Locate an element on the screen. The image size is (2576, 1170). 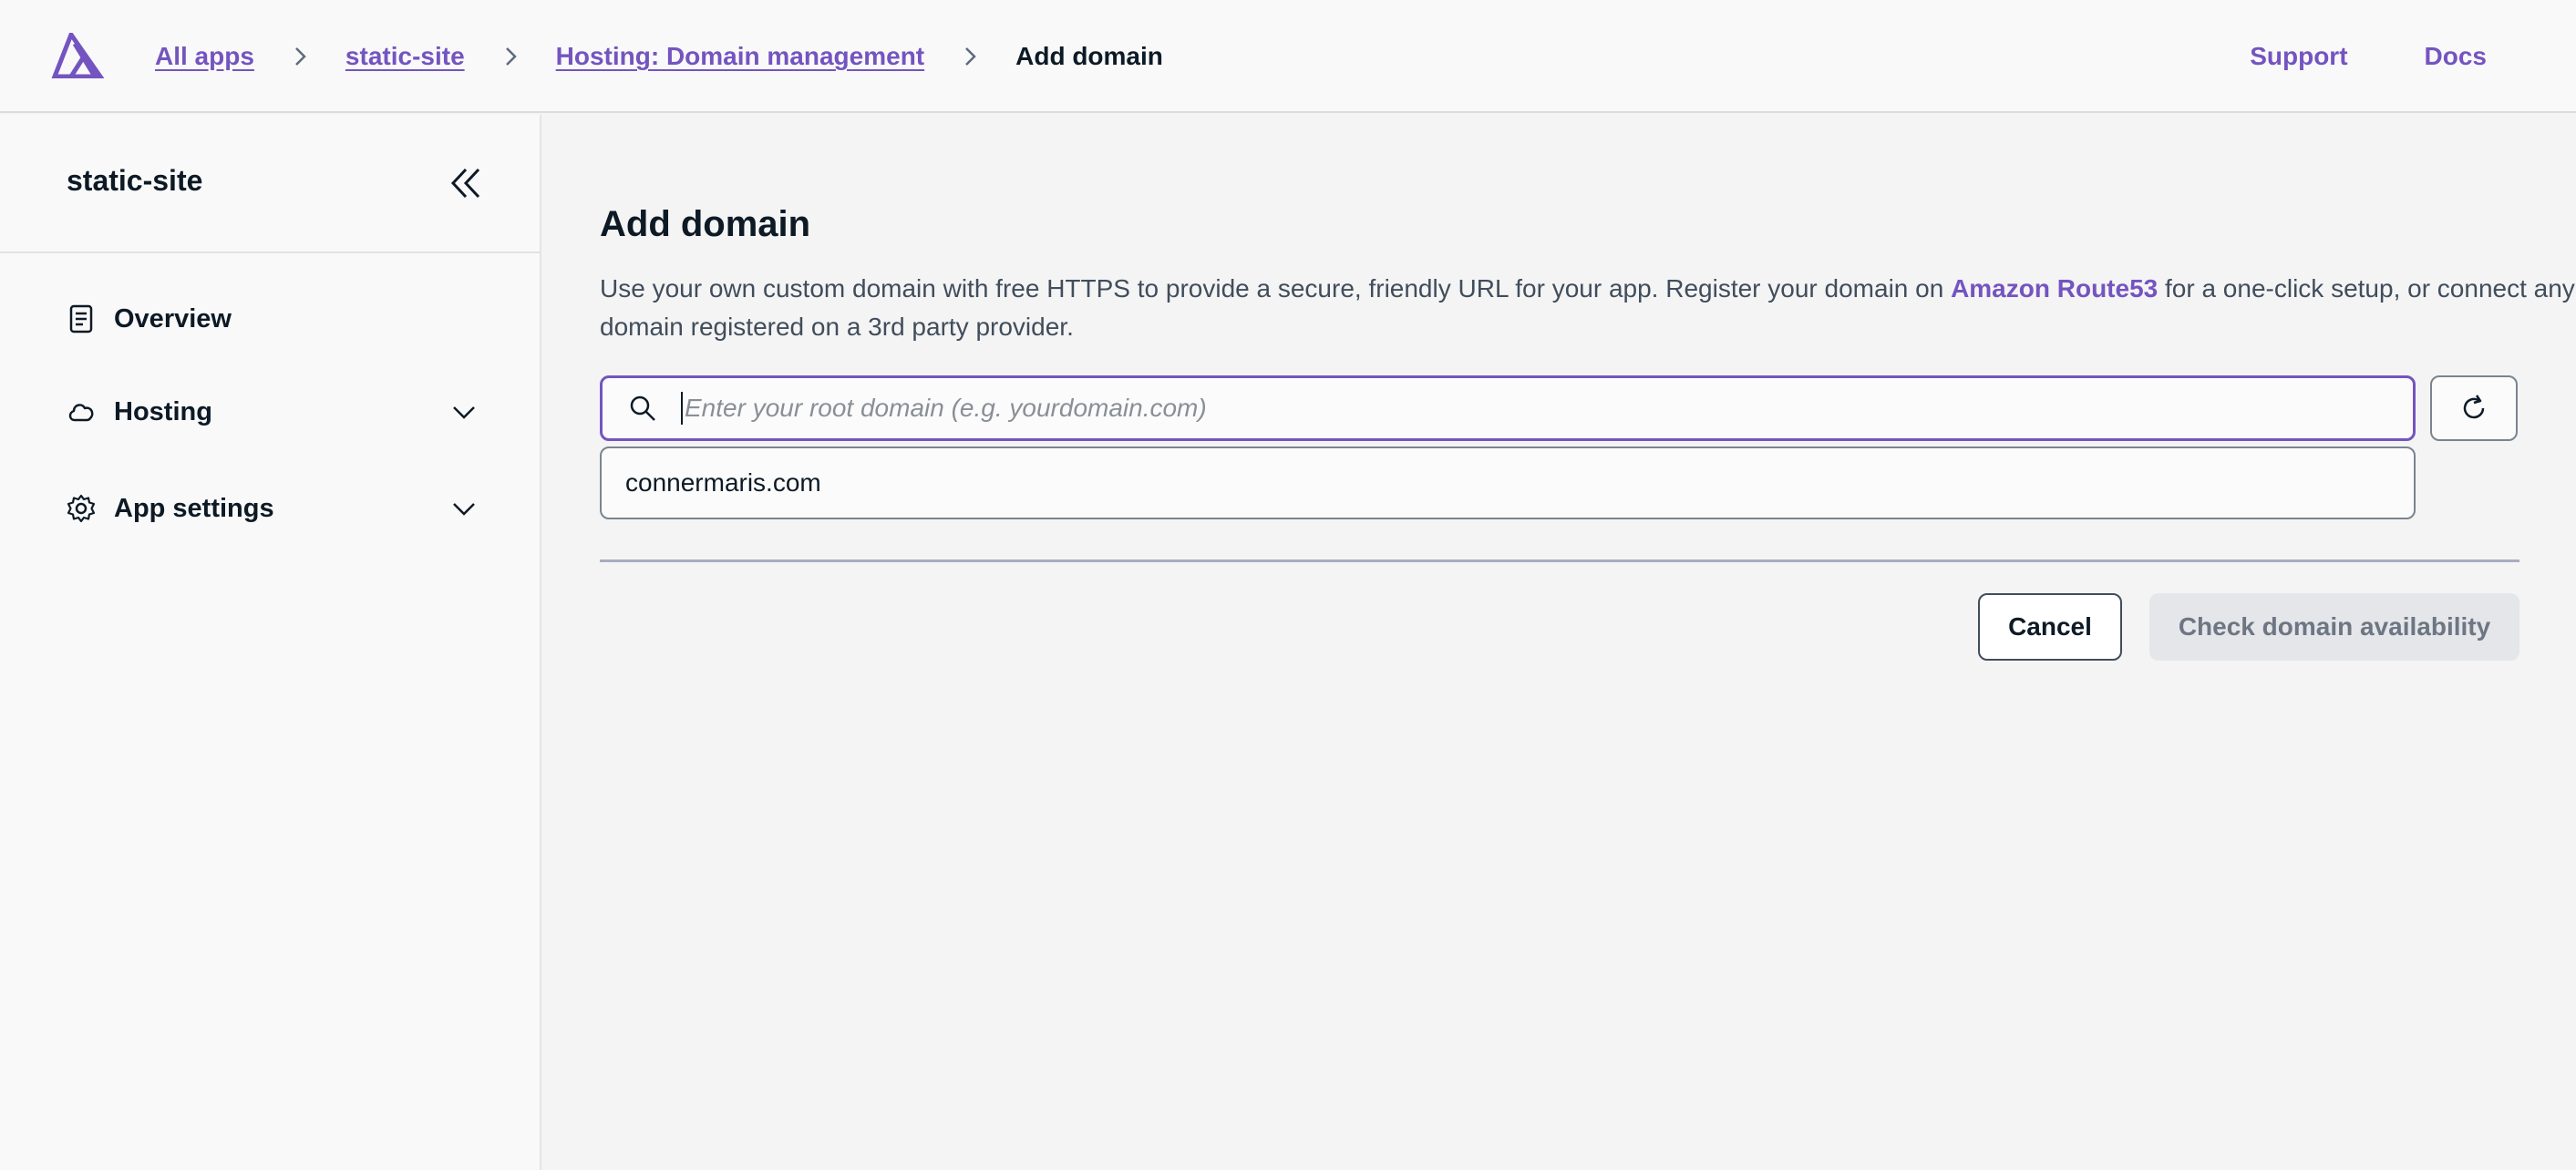
sidebar-item-label: App settings is located at coordinates (194, 508).